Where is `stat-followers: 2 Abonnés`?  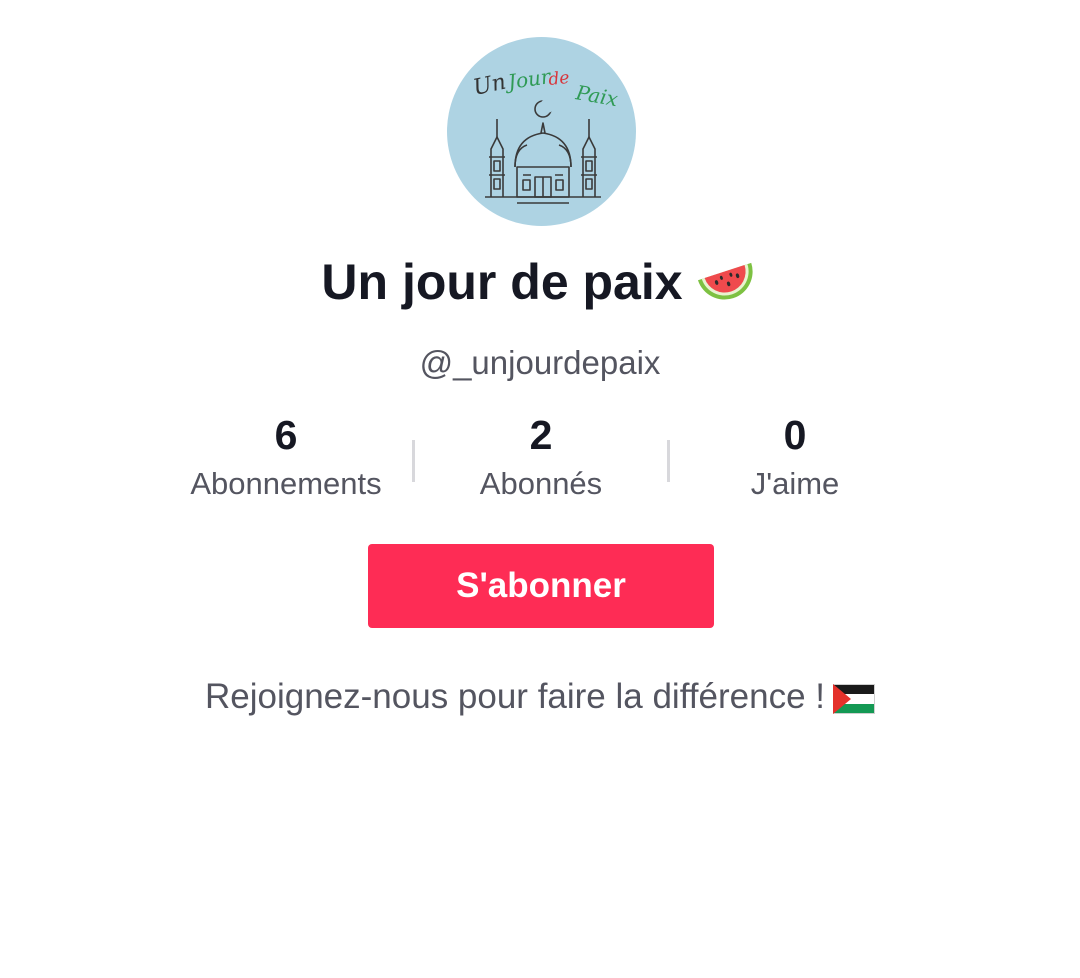 stat-followers: 2 Abonnés is located at coordinates (541, 457).